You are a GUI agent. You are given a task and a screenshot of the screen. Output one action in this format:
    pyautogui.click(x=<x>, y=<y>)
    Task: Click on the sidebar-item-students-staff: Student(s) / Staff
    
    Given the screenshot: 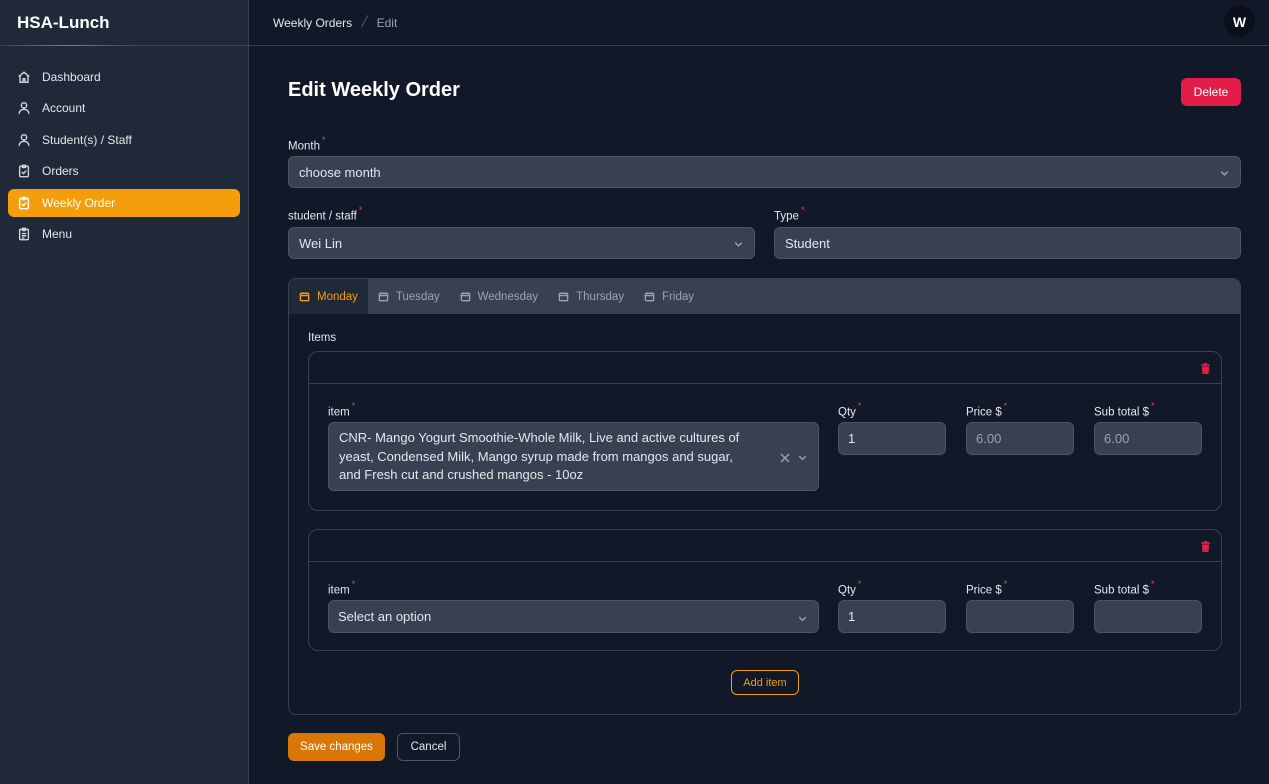 What is the action you would take?
    pyautogui.click(x=124, y=140)
    